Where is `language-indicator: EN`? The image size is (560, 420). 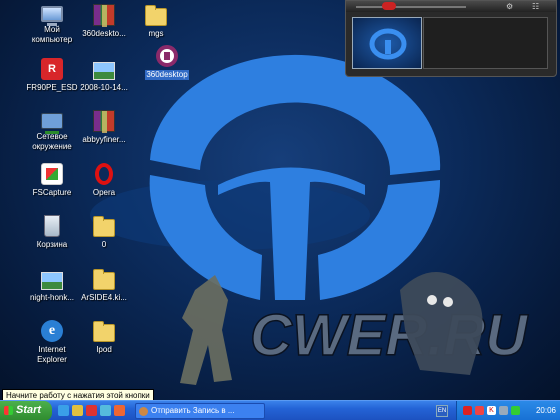 language-indicator: EN is located at coordinates (442, 411).